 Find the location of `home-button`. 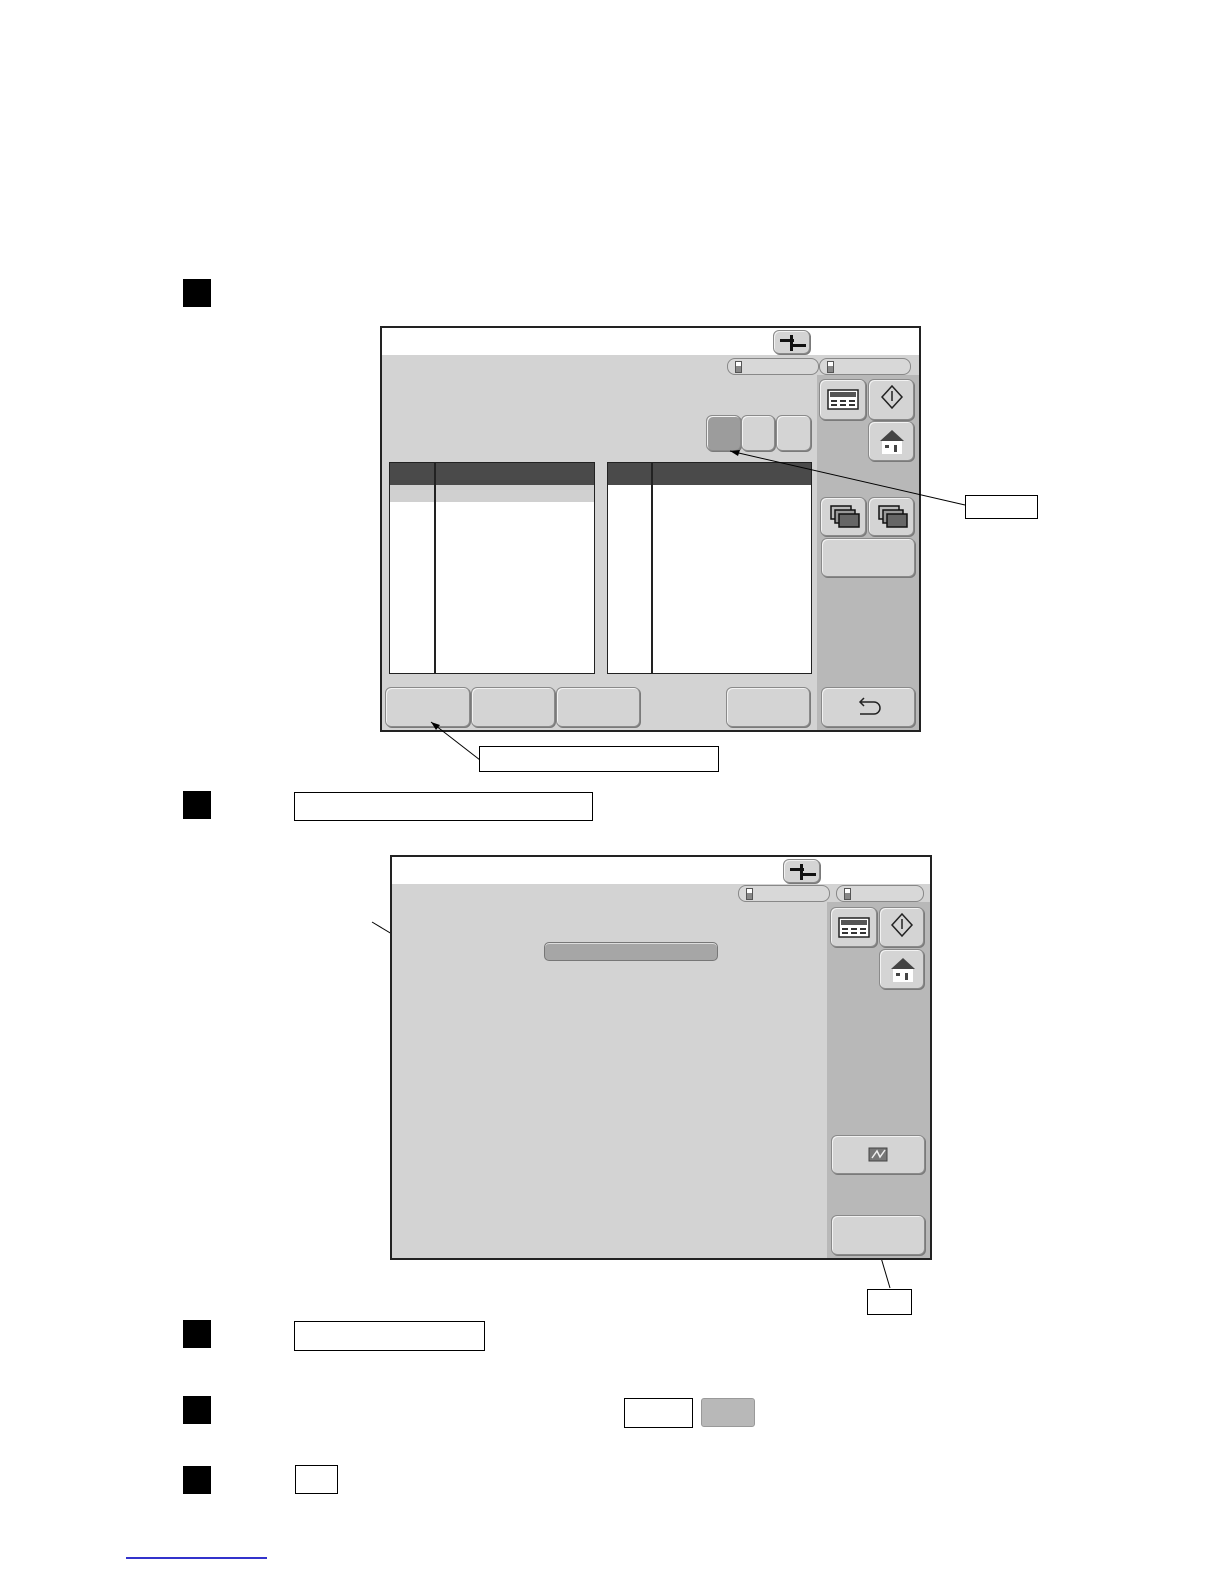

home-button is located at coordinates (901, 969).